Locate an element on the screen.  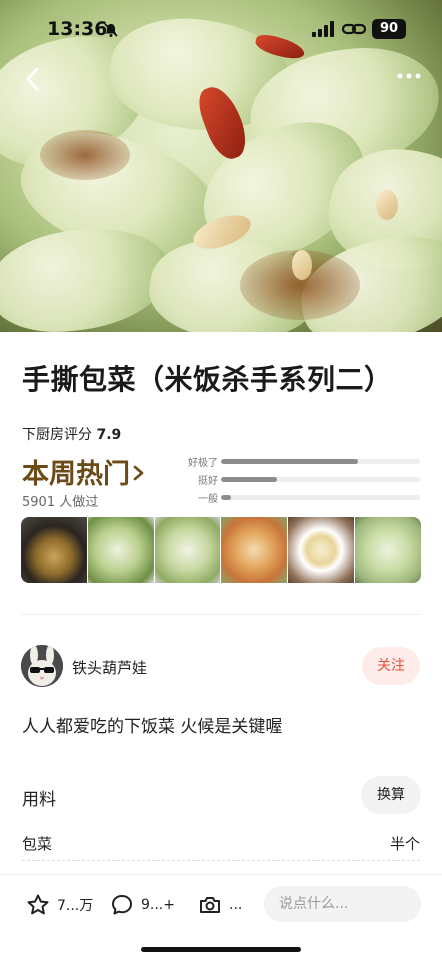
comment-button: 9...+ is located at coordinates (142, 905).